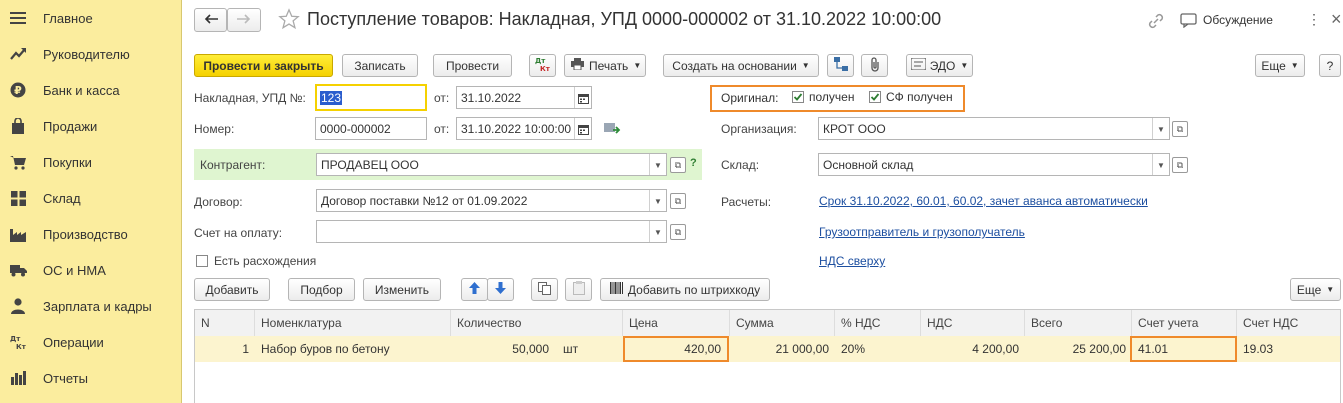 The image size is (1343, 403). Describe the element at coordinates (73, 342) in the screenshot. I see `sidebar-item-label: Операции` at that location.